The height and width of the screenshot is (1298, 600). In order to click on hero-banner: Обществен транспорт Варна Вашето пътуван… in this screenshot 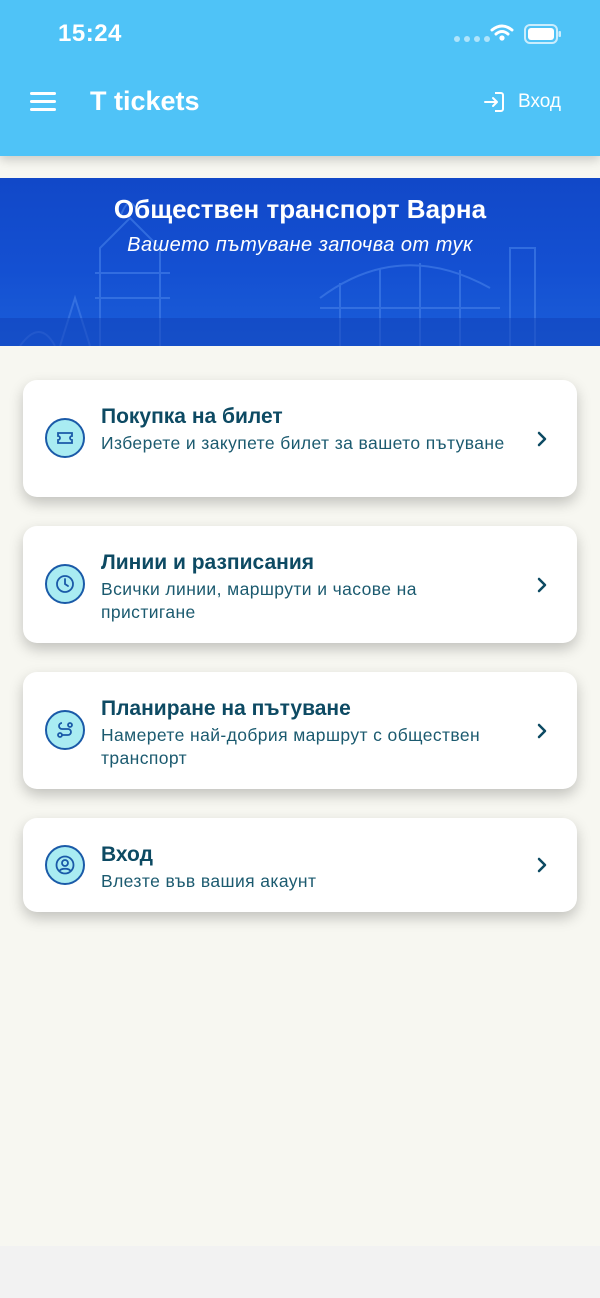, I will do `click(300, 262)`.